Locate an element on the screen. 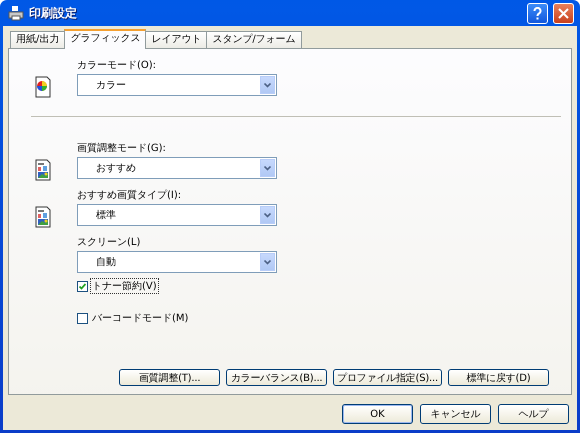 This screenshot has width=580, height=433. dialog-button: OK is located at coordinates (377, 414).